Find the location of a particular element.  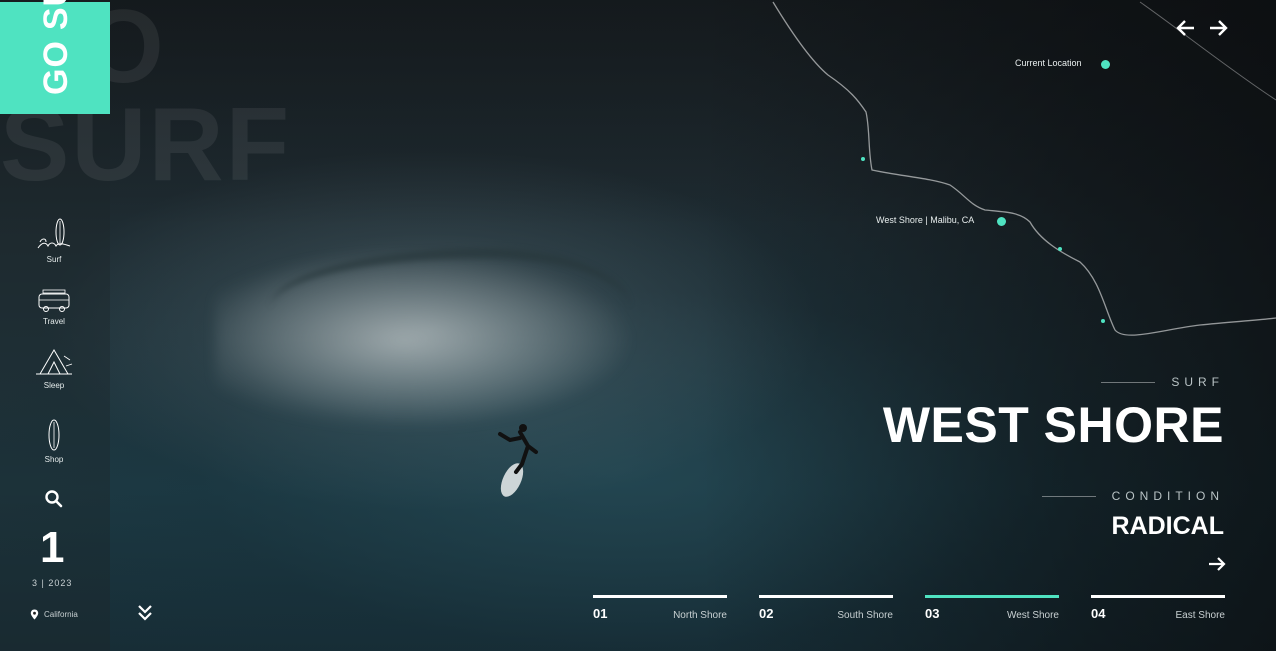

tab-north-shore: 01 North Shore is located at coordinates (660, 608).